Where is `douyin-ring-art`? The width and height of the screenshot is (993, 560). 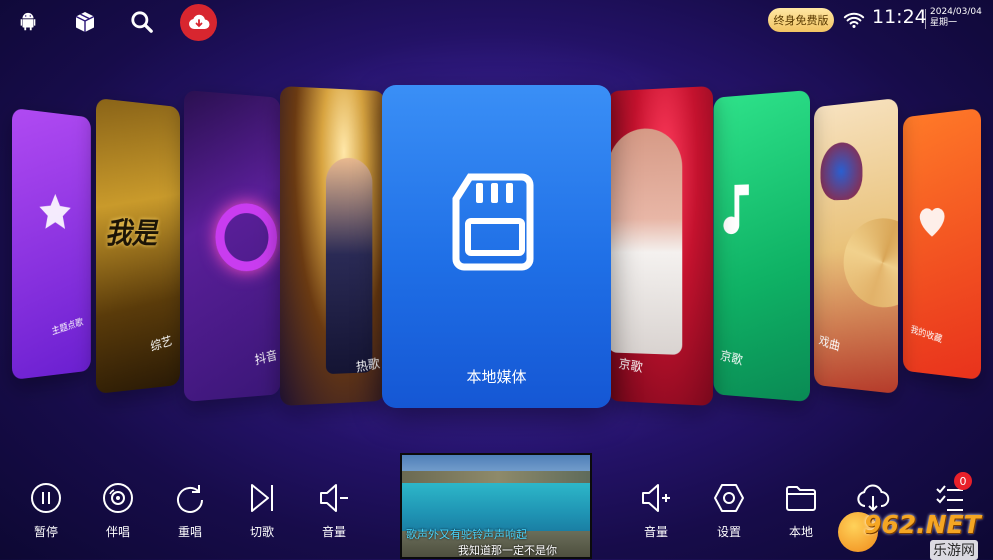 douyin-ring-art is located at coordinates (246, 237).